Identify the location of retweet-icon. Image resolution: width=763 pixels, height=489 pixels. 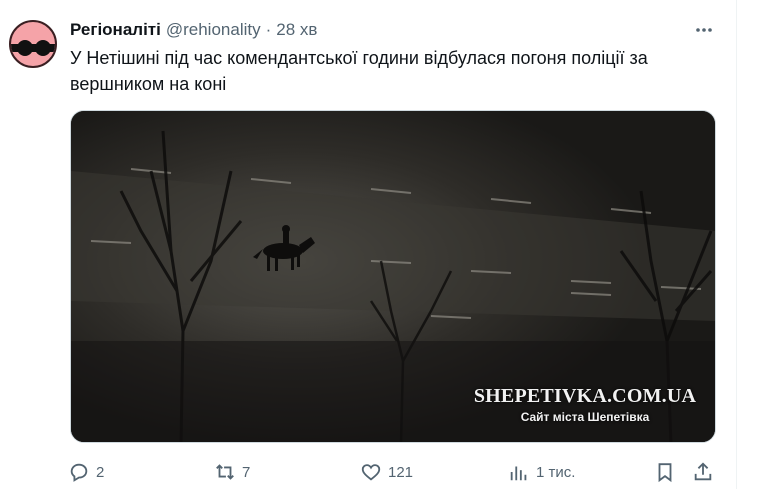
(225, 472).